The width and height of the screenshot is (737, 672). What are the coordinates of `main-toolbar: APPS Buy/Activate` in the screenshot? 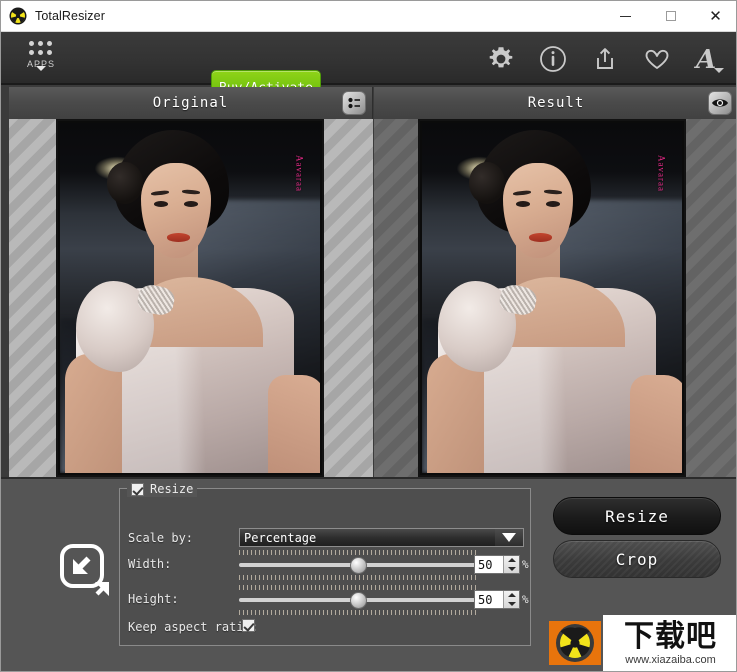 It's located at (368, 69).